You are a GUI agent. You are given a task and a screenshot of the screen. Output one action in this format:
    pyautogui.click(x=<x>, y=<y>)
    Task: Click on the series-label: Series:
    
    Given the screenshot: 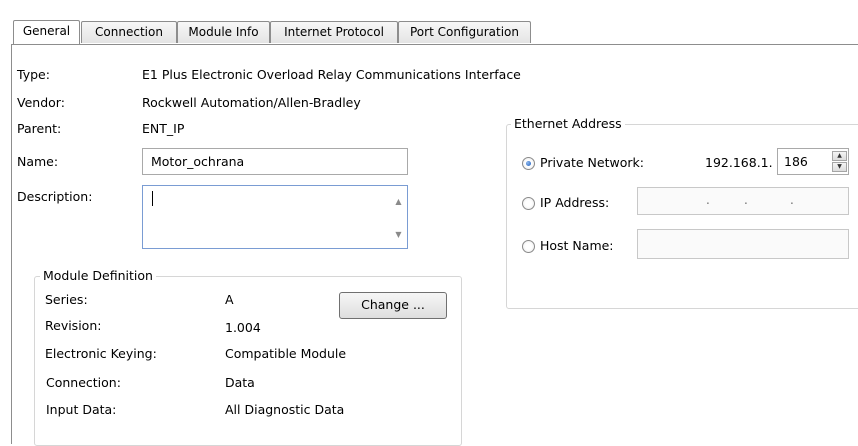 What is the action you would take?
    pyautogui.click(x=66, y=299)
    